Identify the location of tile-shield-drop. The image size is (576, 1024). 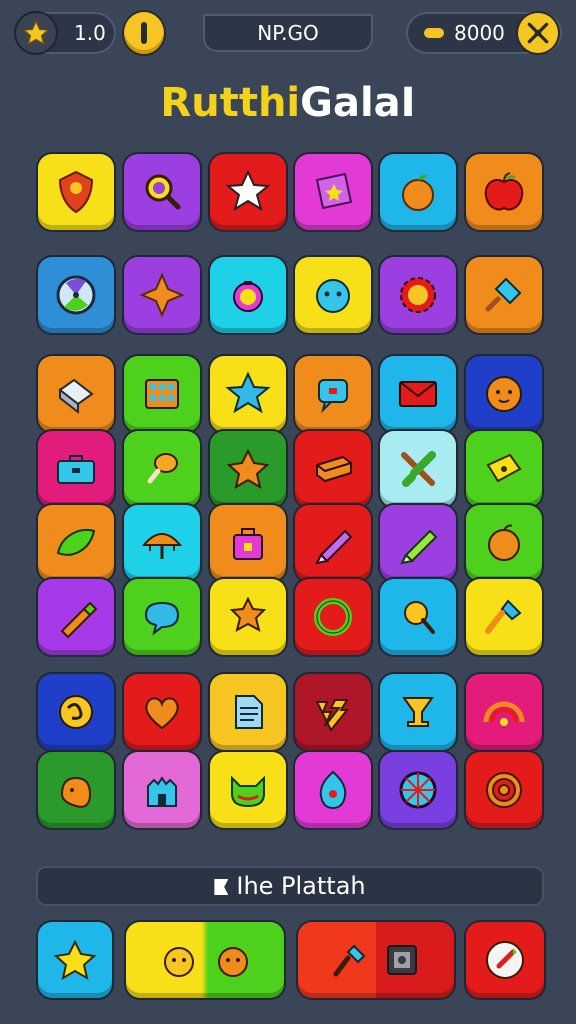
(333, 790).